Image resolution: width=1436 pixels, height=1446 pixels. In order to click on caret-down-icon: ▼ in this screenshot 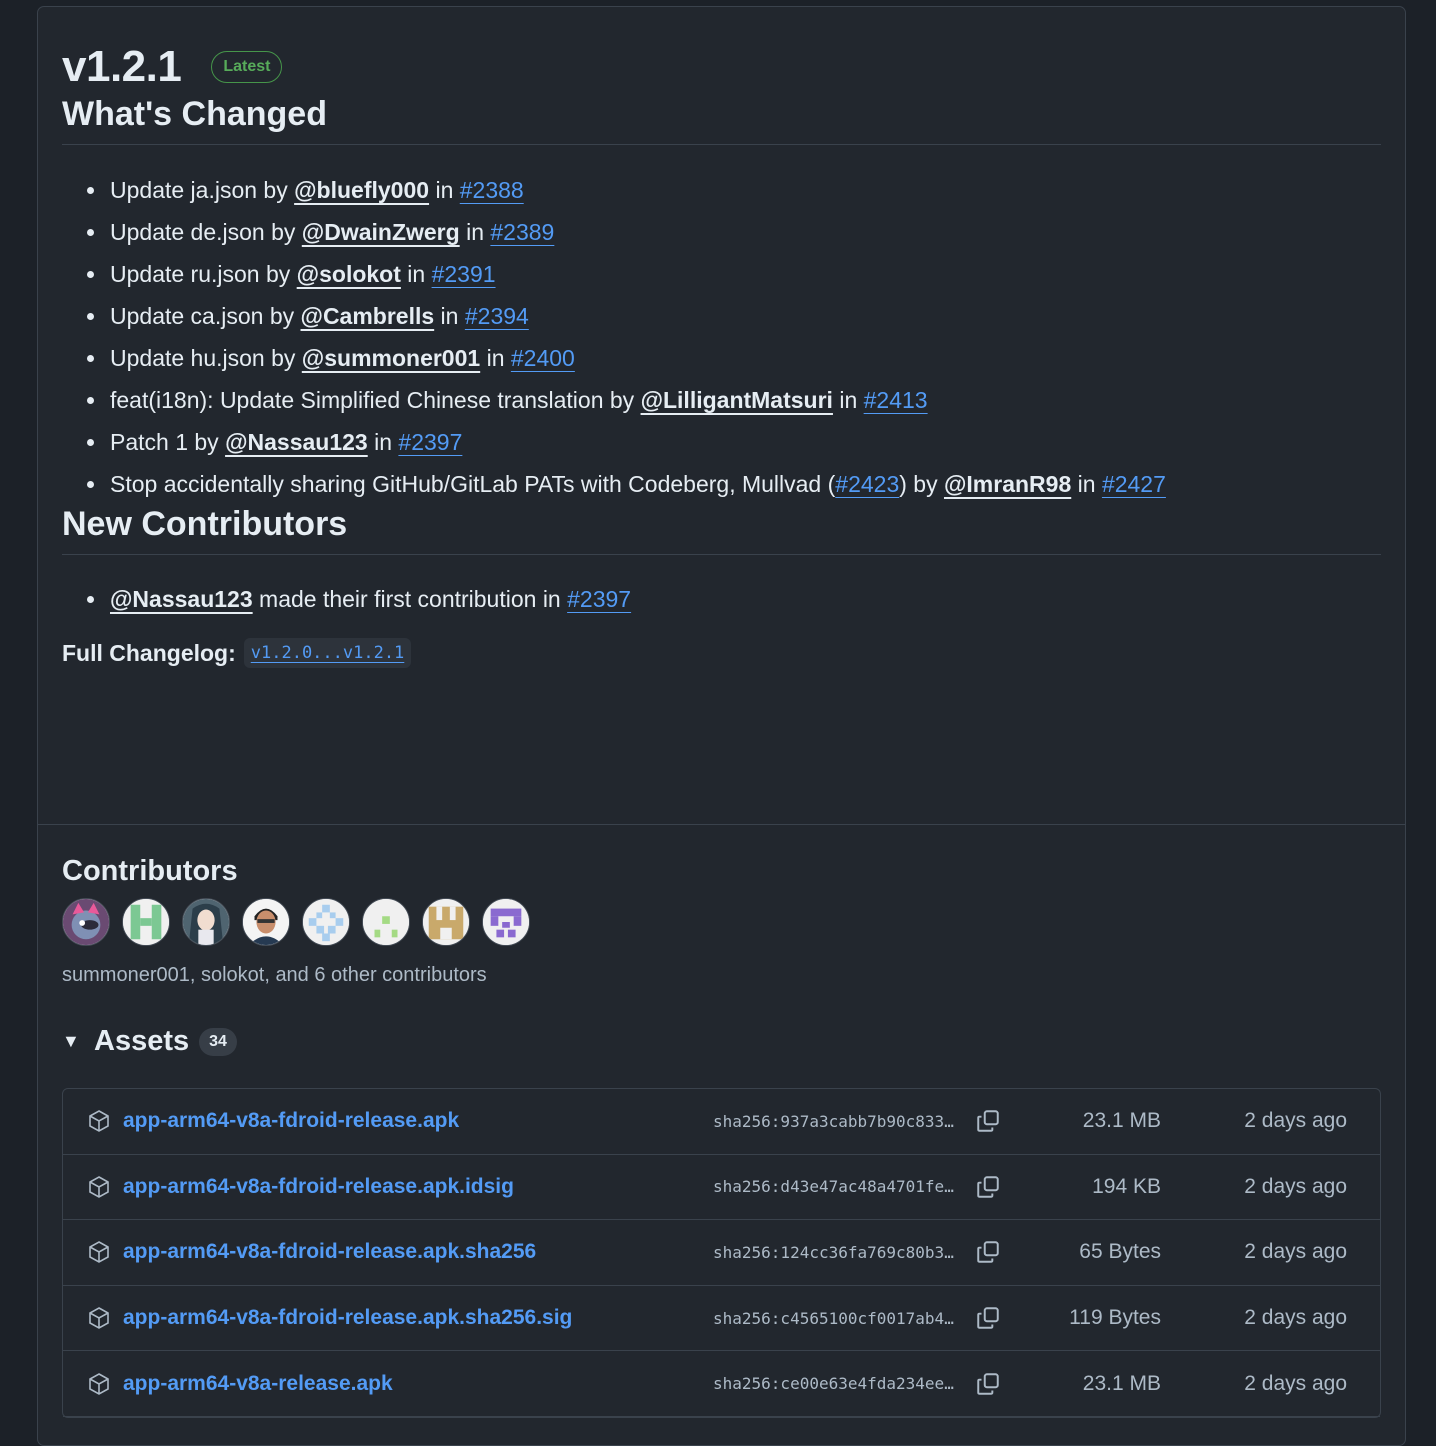, I will do `click(71, 1041)`.